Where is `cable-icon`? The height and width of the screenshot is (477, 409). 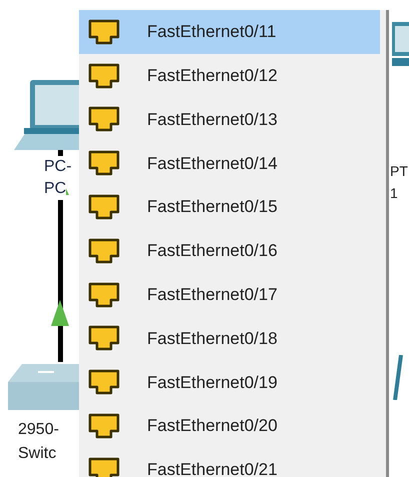
cable-icon is located at coordinates (398, 377).